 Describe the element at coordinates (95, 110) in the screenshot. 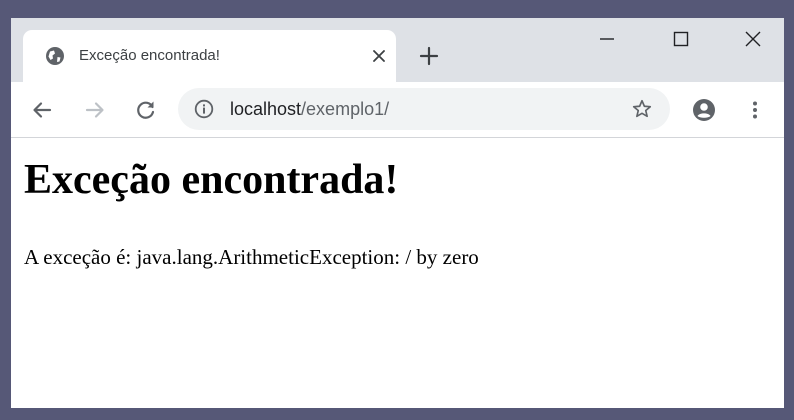

I see `forward-arrow-icon` at that location.